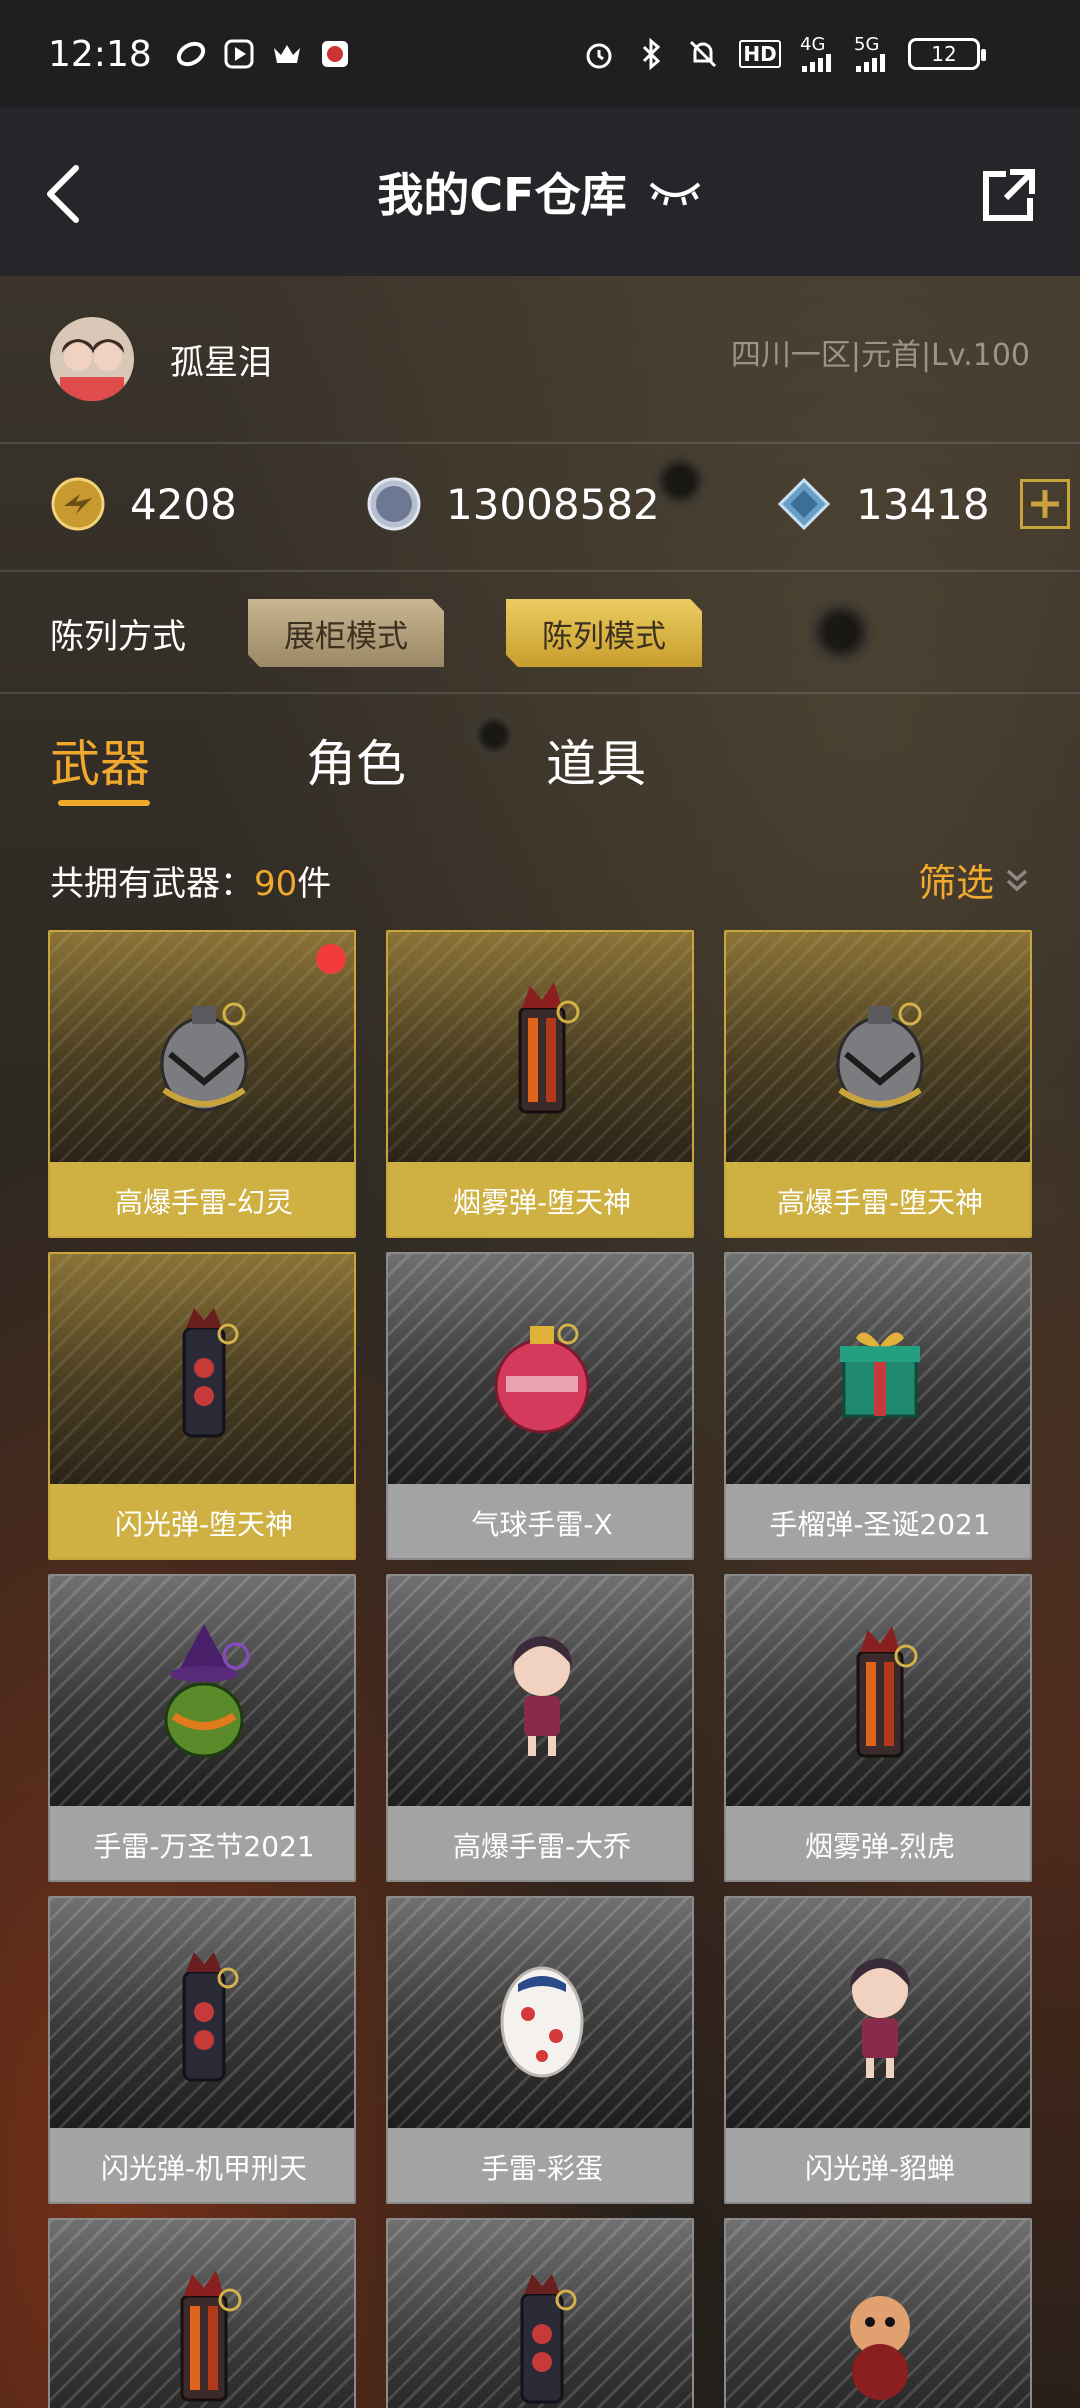 The image size is (1080, 2408). I want to click on weapon-card-name: 手雷-彩蛋, so click(540, 2165).